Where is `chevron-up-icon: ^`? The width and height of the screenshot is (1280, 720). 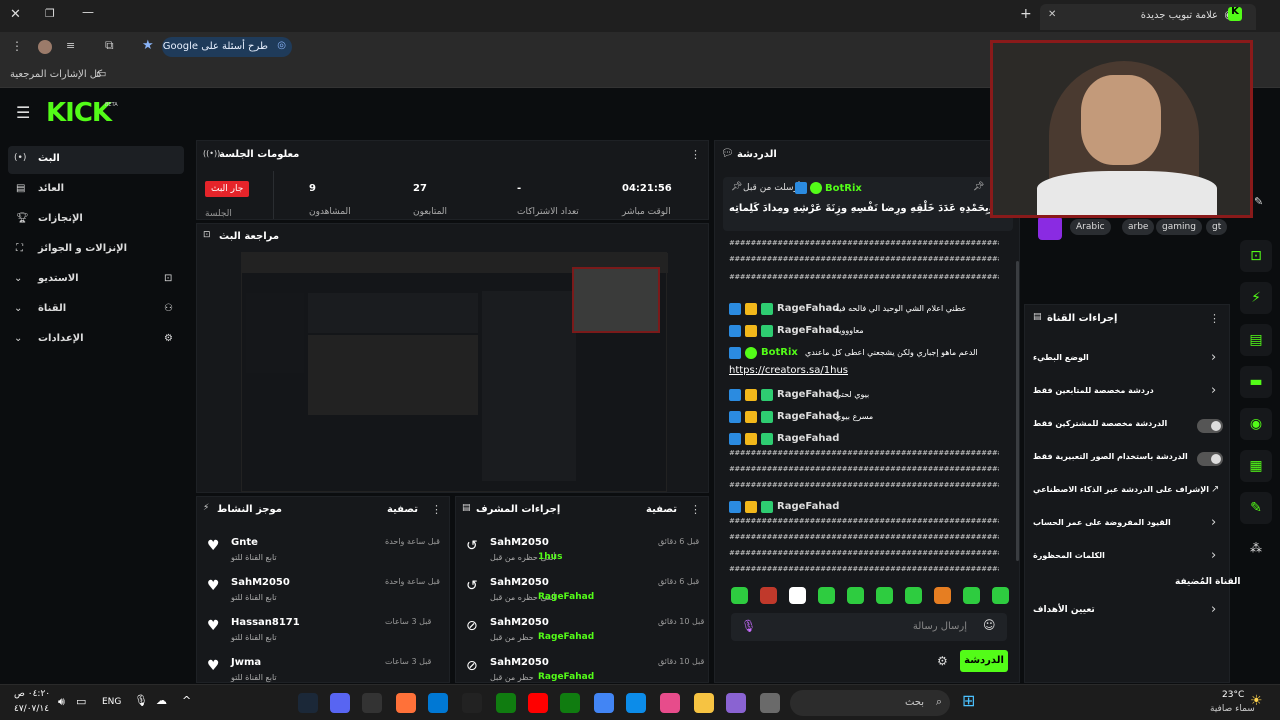
chevron-up-icon: ^ is located at coordinates (186, 700).